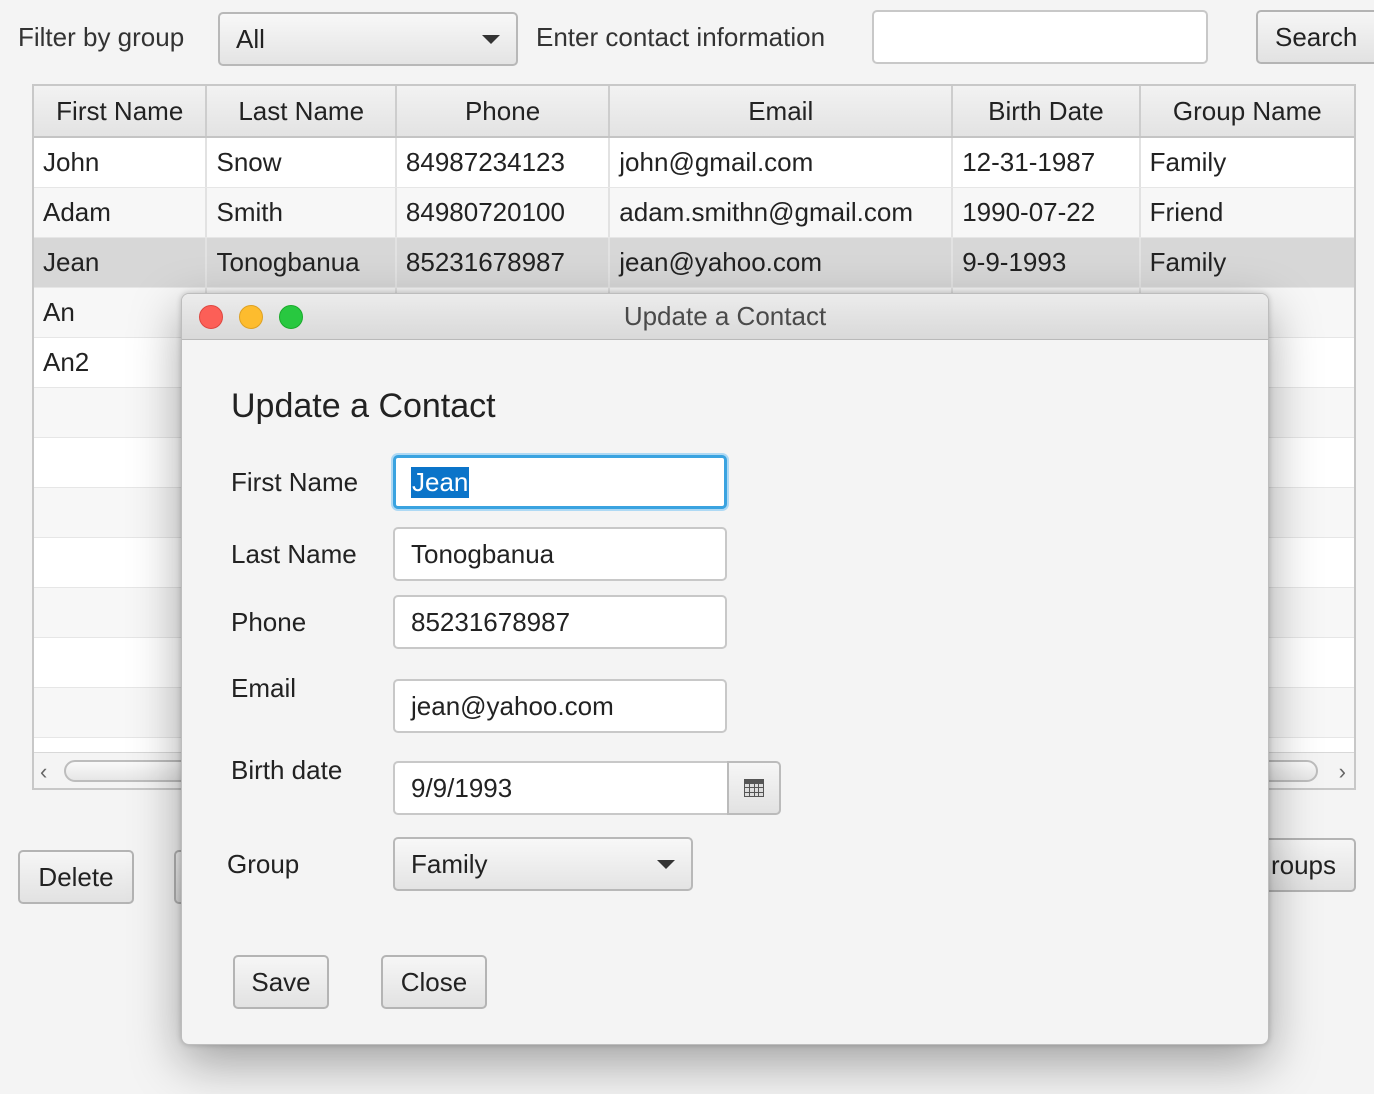 The height and width of the screenshot is (1094, 1374). I want to click on email-value: jean@yahoo.com, so click(512, 705).